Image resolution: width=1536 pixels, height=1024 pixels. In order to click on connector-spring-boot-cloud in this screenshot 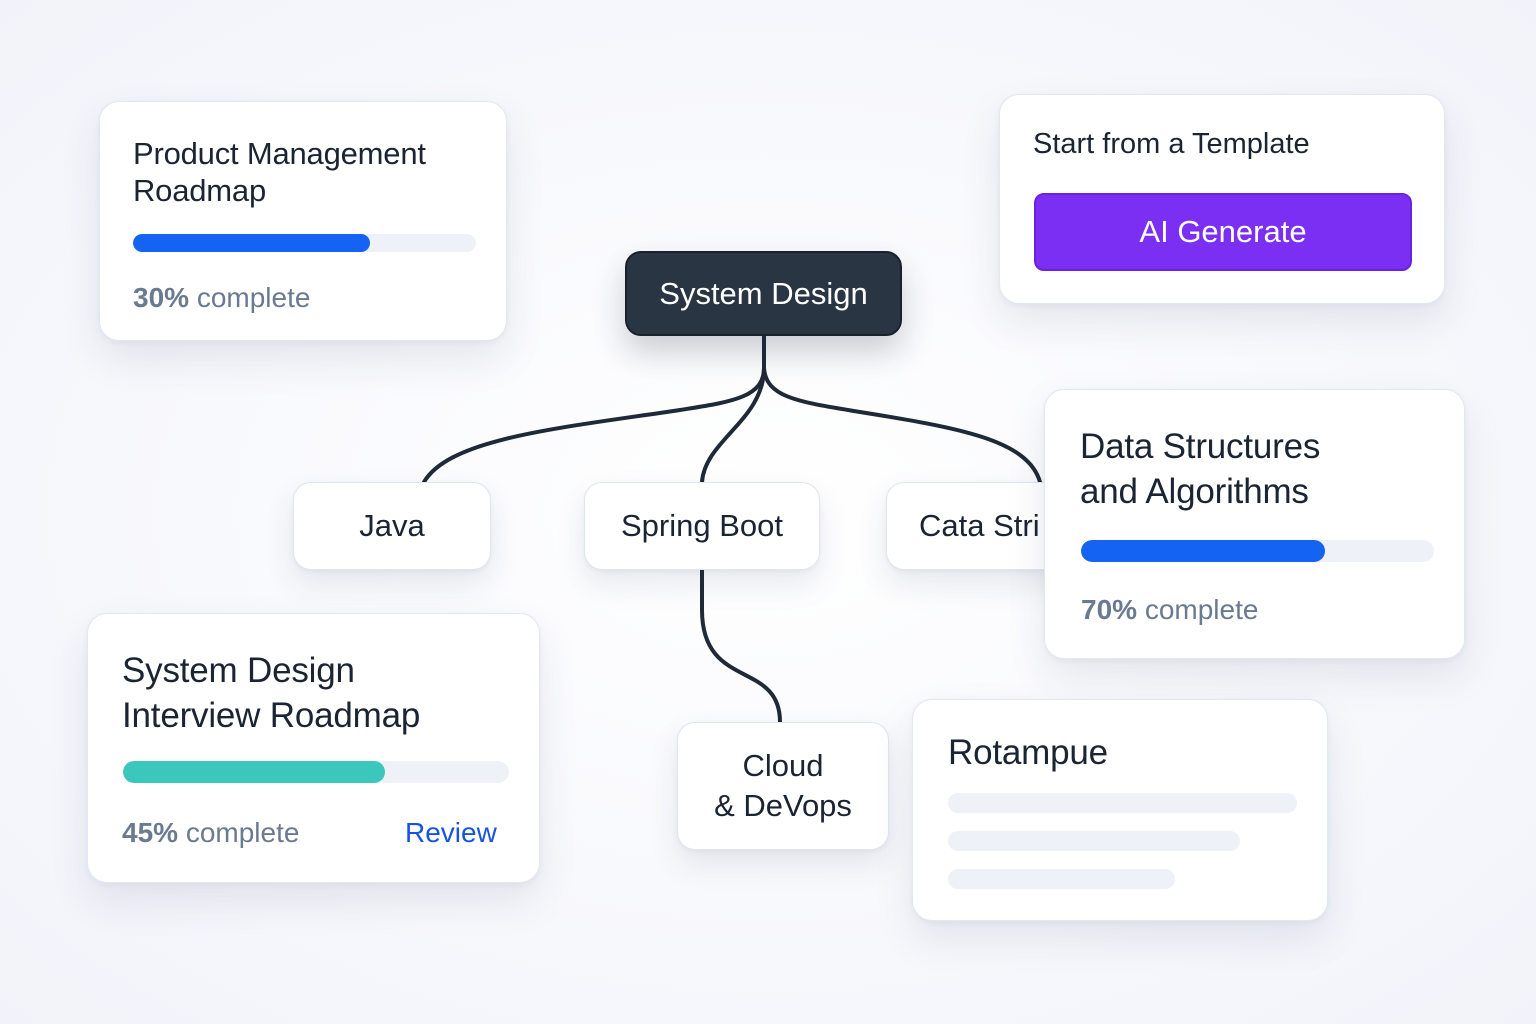, I will do `click(741, 646)`.